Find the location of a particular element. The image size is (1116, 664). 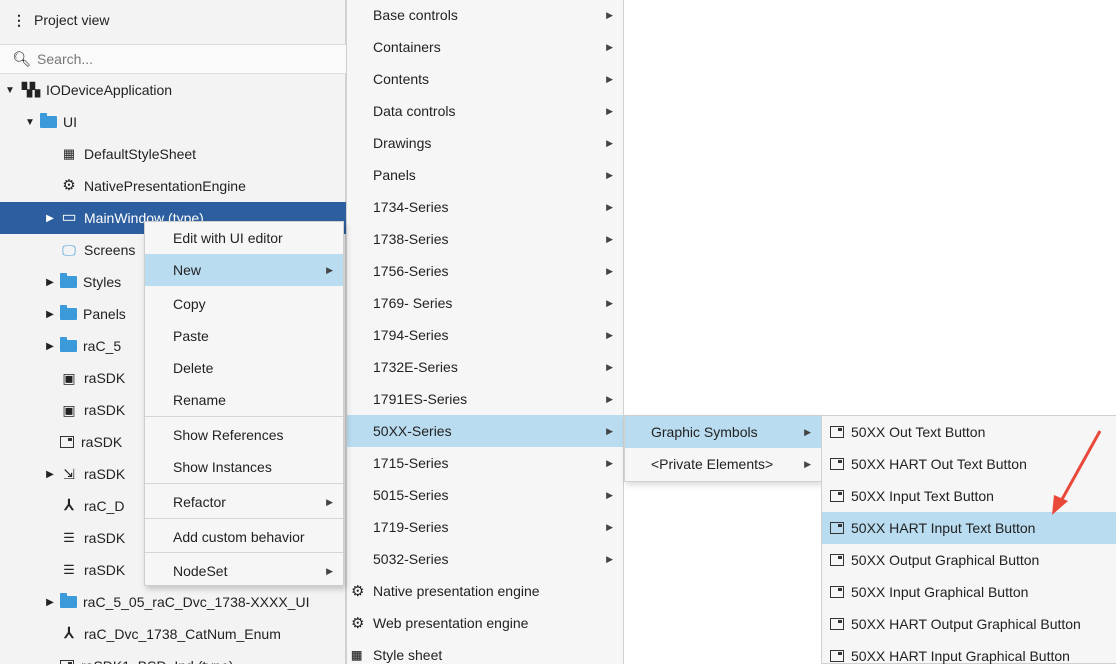

new-menu-item-base-controls: Base controls ▶ is located at coordinates (485, 15).